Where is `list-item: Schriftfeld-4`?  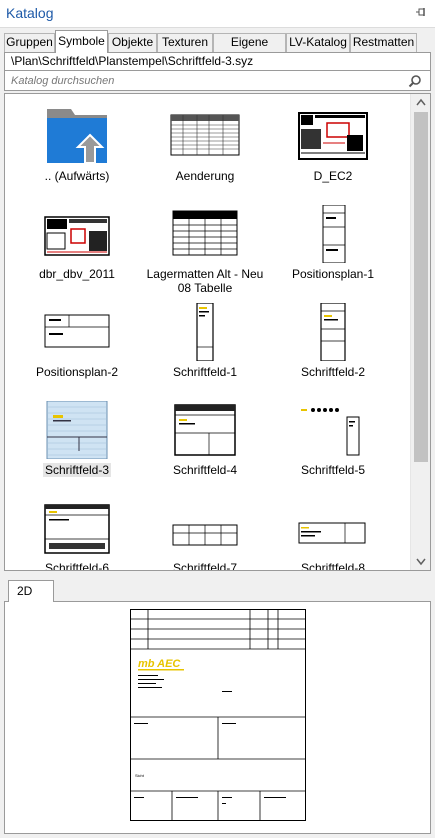
list-item: Schriftfeld-4 is located at coordinates (205, 442).